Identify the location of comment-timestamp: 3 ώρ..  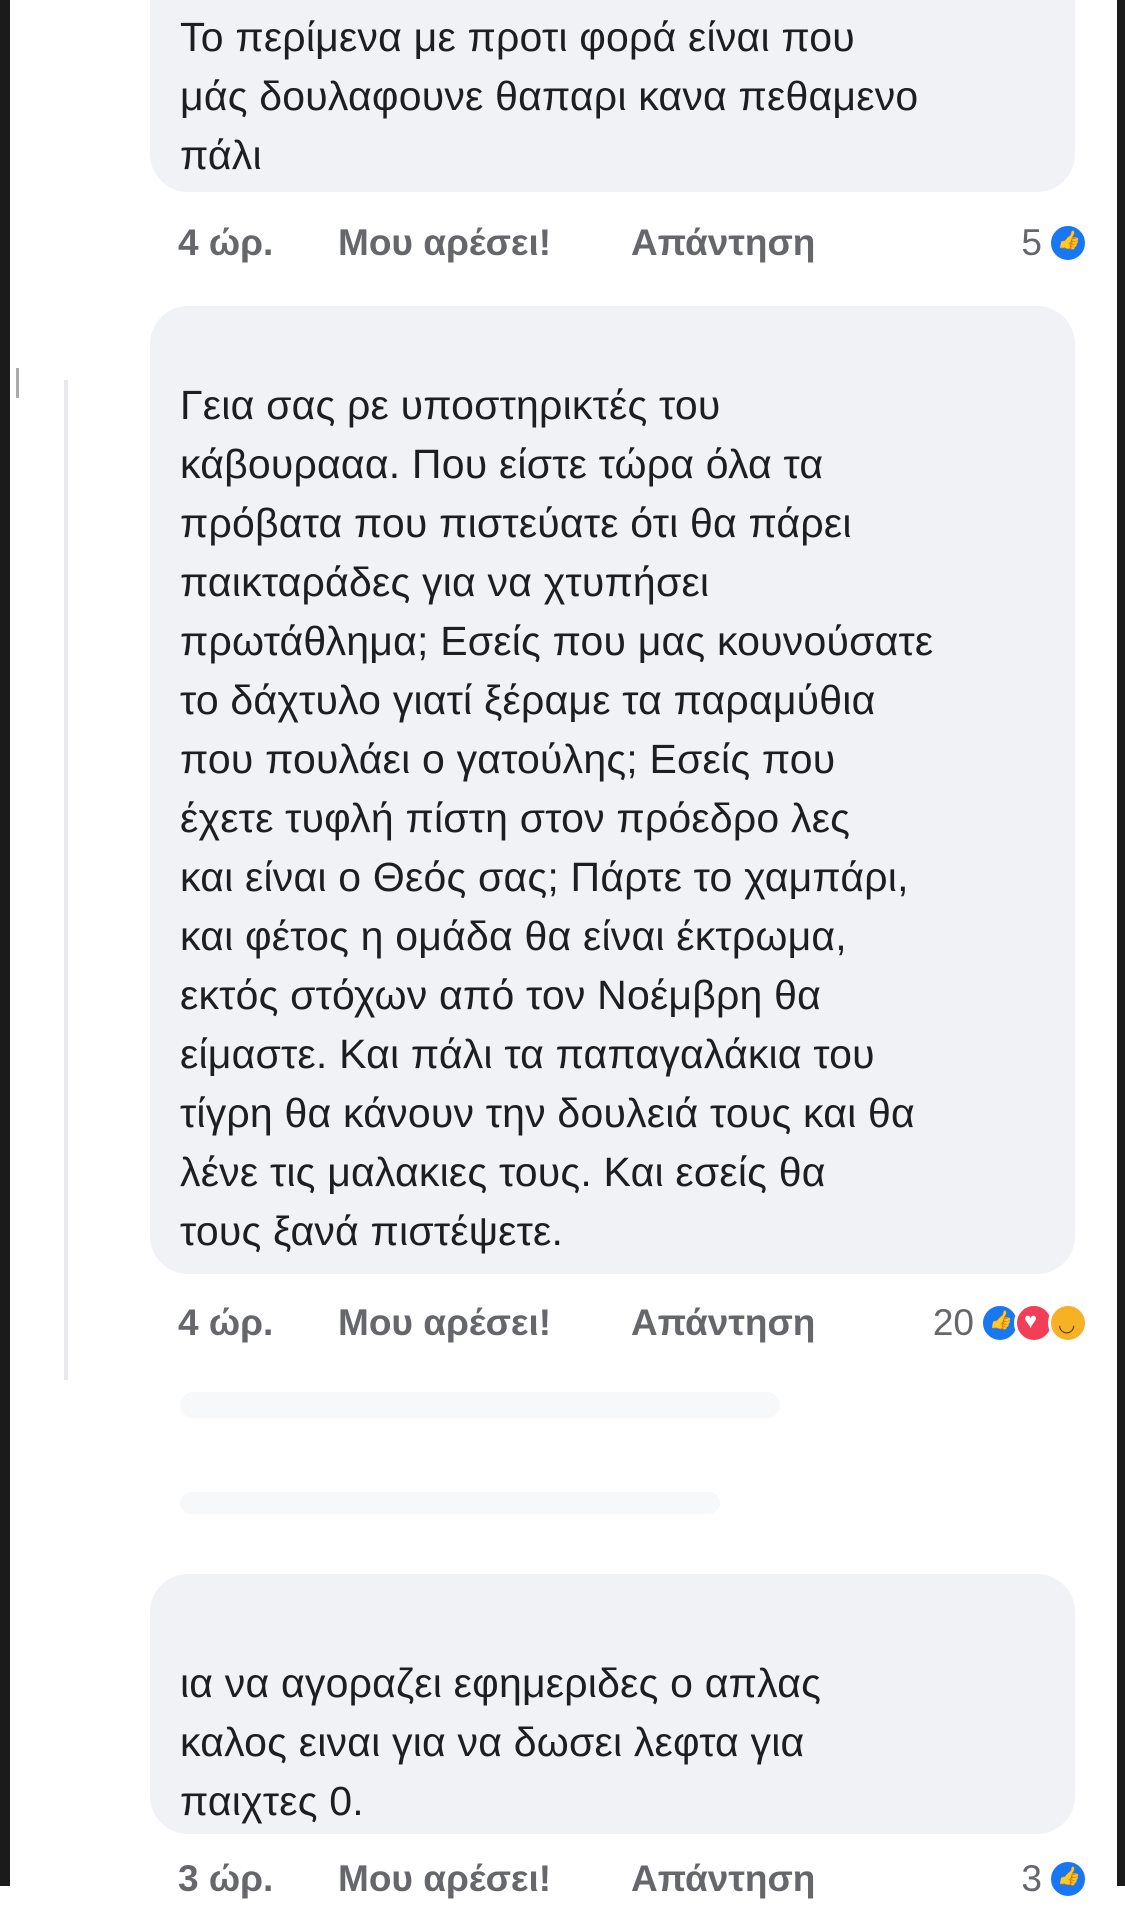
(225, 1879).